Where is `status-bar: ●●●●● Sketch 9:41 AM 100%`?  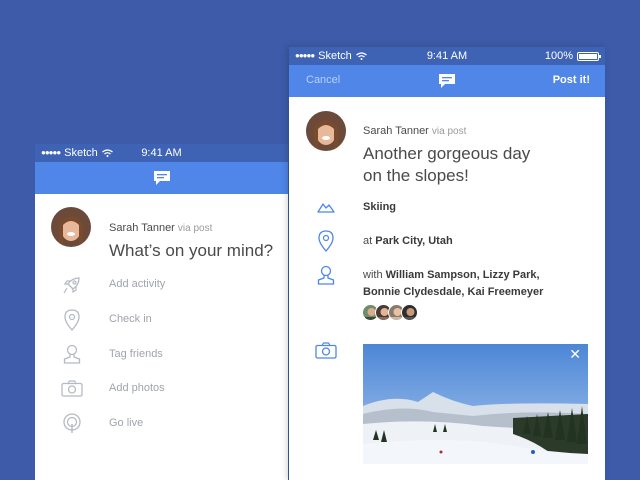
status-bar: ●●●●● Sketch 9:41 AM 100% is located at coordinates (447, 56).